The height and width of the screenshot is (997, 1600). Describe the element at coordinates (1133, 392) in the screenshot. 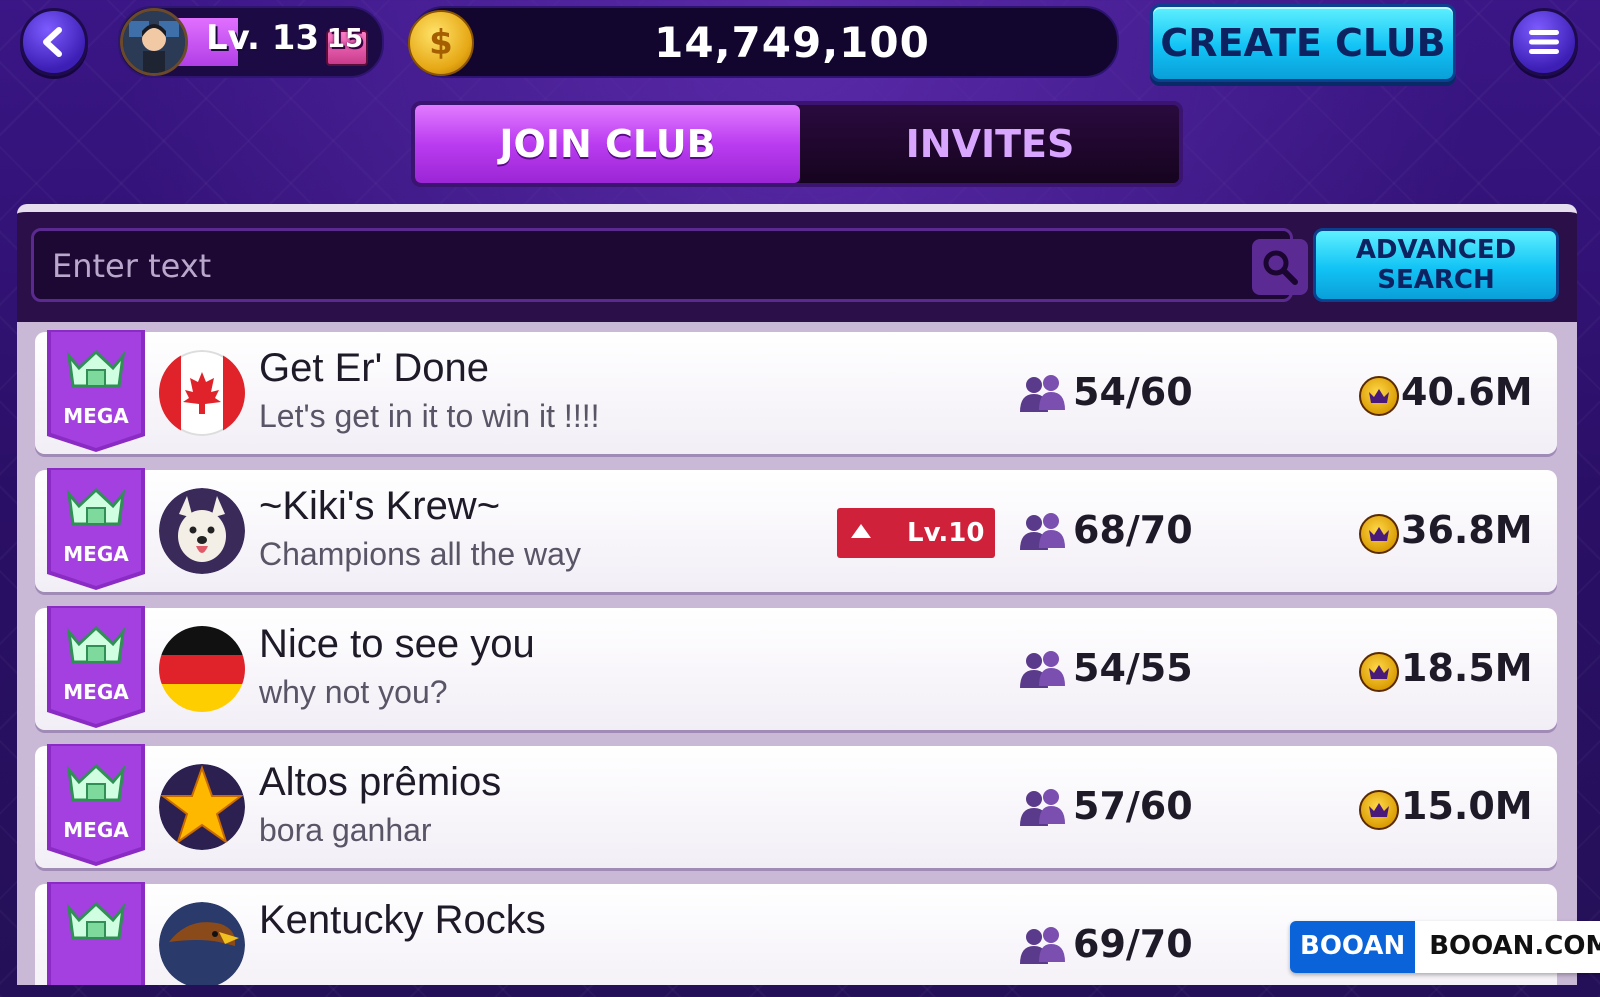

I see `club-members-count: 54/60` at that location.